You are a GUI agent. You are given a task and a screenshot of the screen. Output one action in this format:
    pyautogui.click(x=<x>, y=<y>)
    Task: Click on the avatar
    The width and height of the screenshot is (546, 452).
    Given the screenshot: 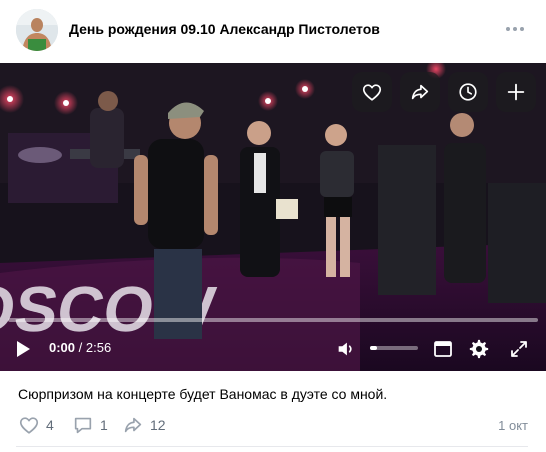 What is the action you would take?
    pyautogui.click(x=37, y=30)
    